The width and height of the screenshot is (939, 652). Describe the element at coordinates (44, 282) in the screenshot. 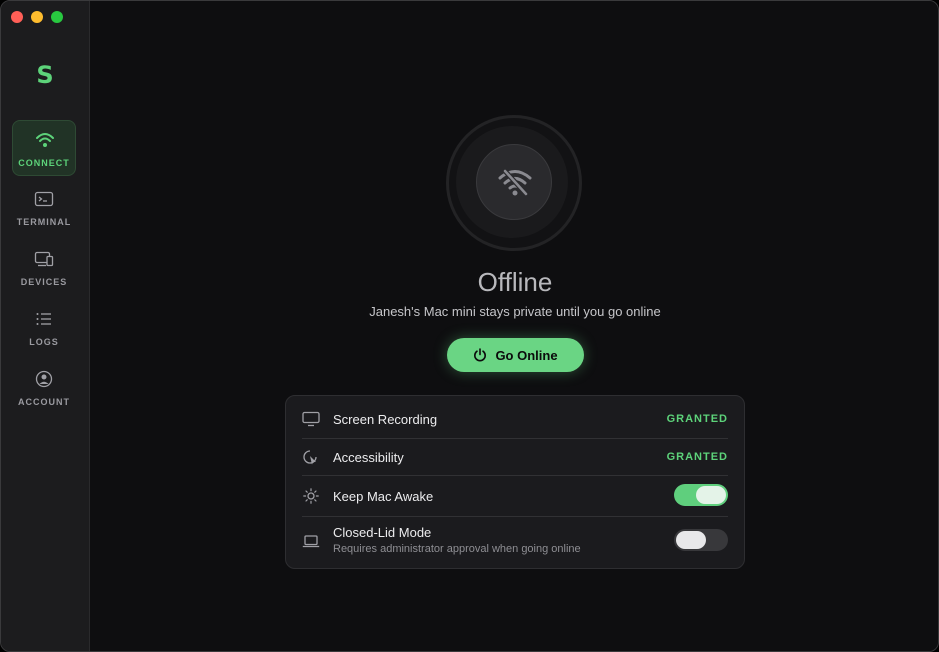

I see `sidebar-item-label: DEVICES` at that location.